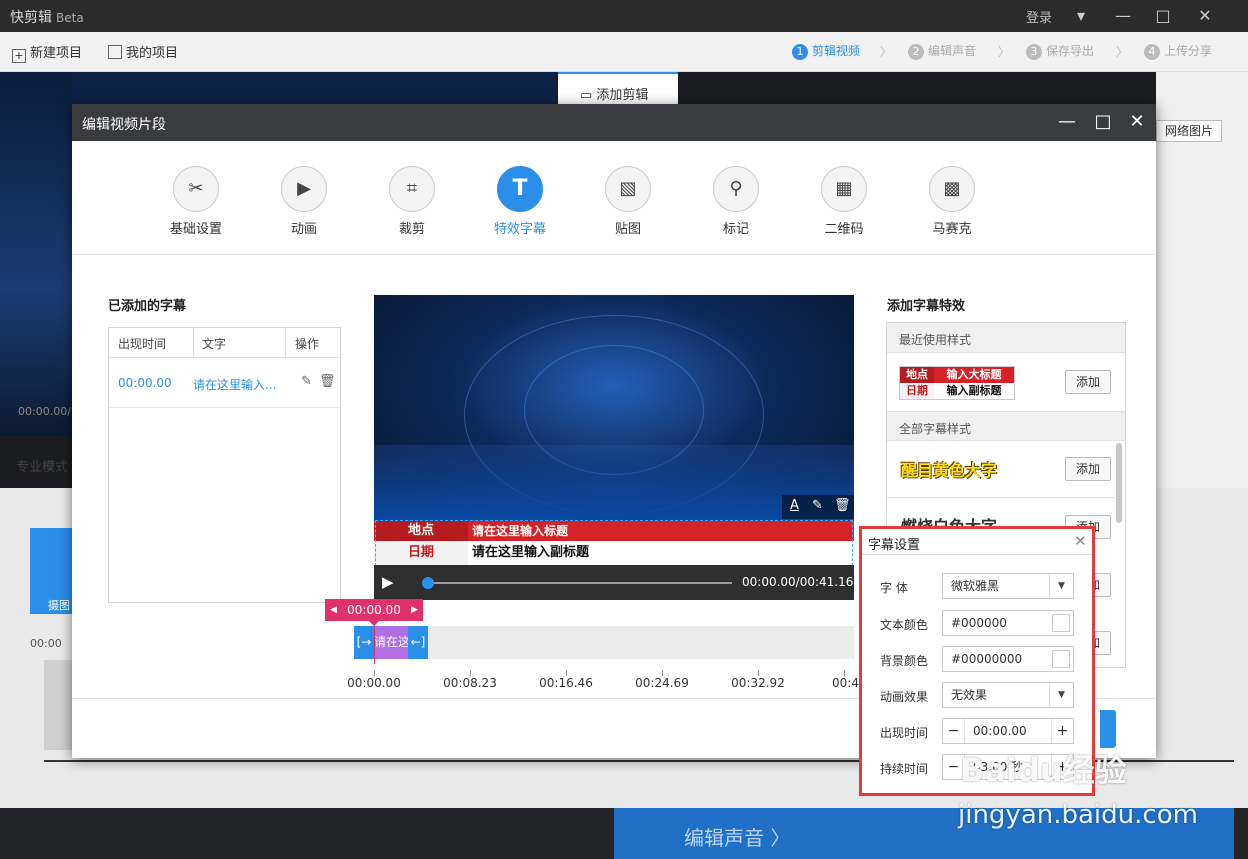 The width and height of the screenshot is (1248, 859). What do you see at coordinates (904, 769) in the screenshot?
I see `duration-label: 持续时间` at bounding box center [904, 769].